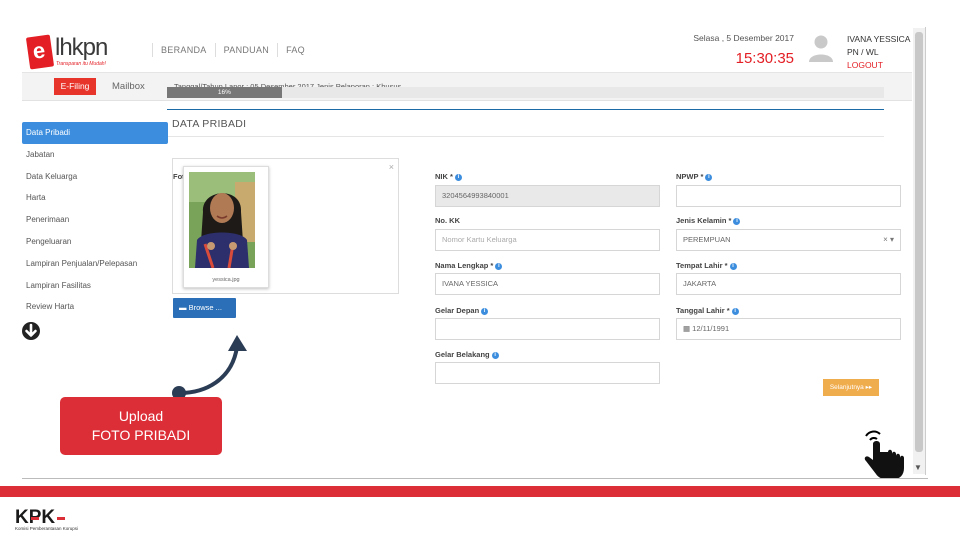  What do you see at coordinates (95, 264) in the screenshot?
I see `menu-lampiran-penjualan: Lampiran Penjualan/Pelepasan` at bounding box center [95, 264].